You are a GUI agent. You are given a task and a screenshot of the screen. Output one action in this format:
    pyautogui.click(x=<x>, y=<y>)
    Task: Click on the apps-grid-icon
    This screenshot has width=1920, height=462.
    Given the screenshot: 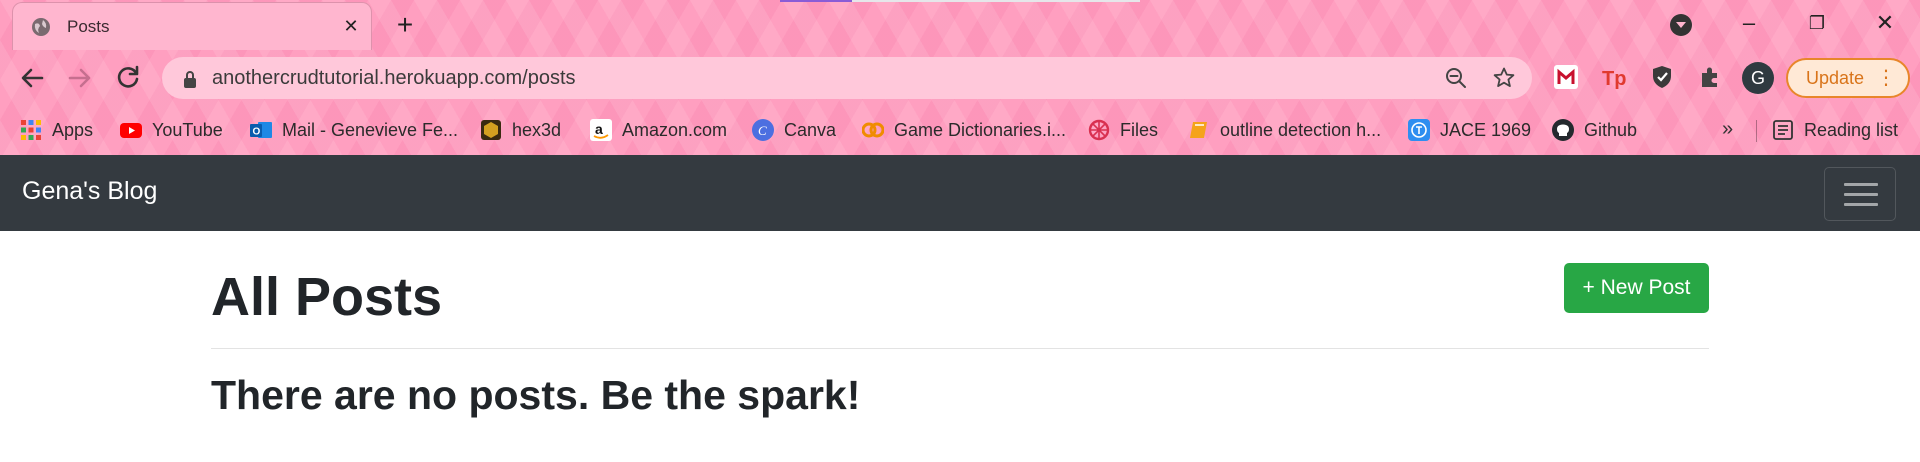 What is the action you would take?
    pyautogui.click(x=31, y=130)
    